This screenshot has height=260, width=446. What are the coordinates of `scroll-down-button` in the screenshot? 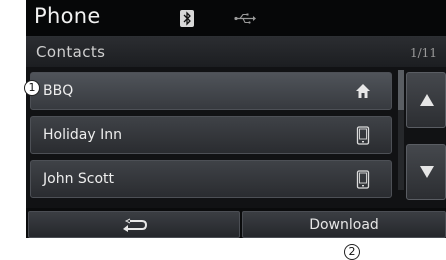 It's located at (426, 172).